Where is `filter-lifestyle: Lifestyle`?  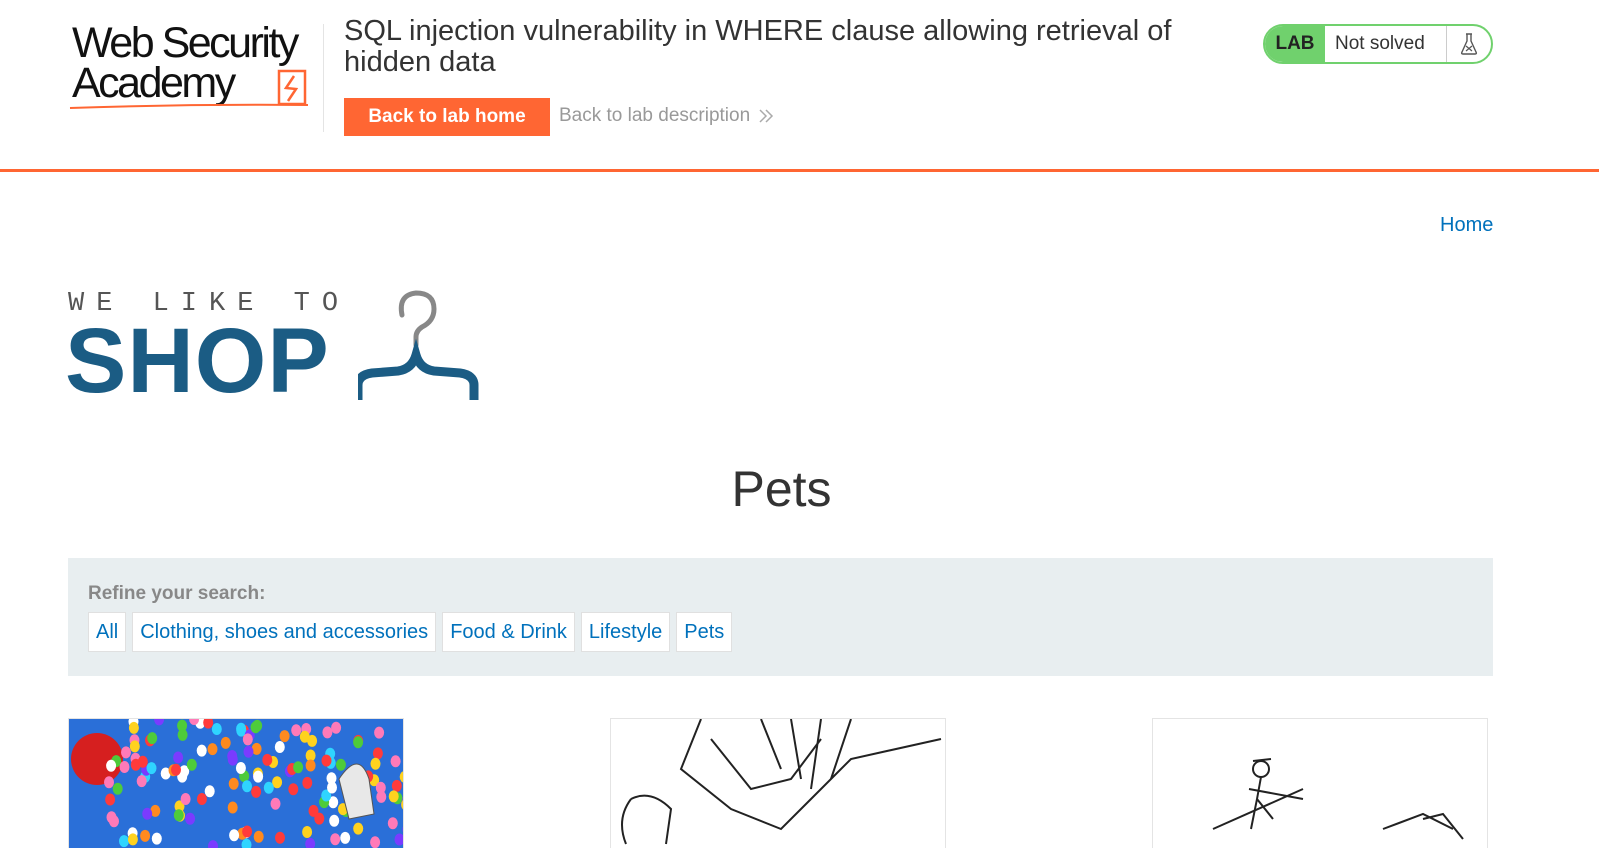
filter-lifestyle: Lifestyle is located at coordinates (625, 632).